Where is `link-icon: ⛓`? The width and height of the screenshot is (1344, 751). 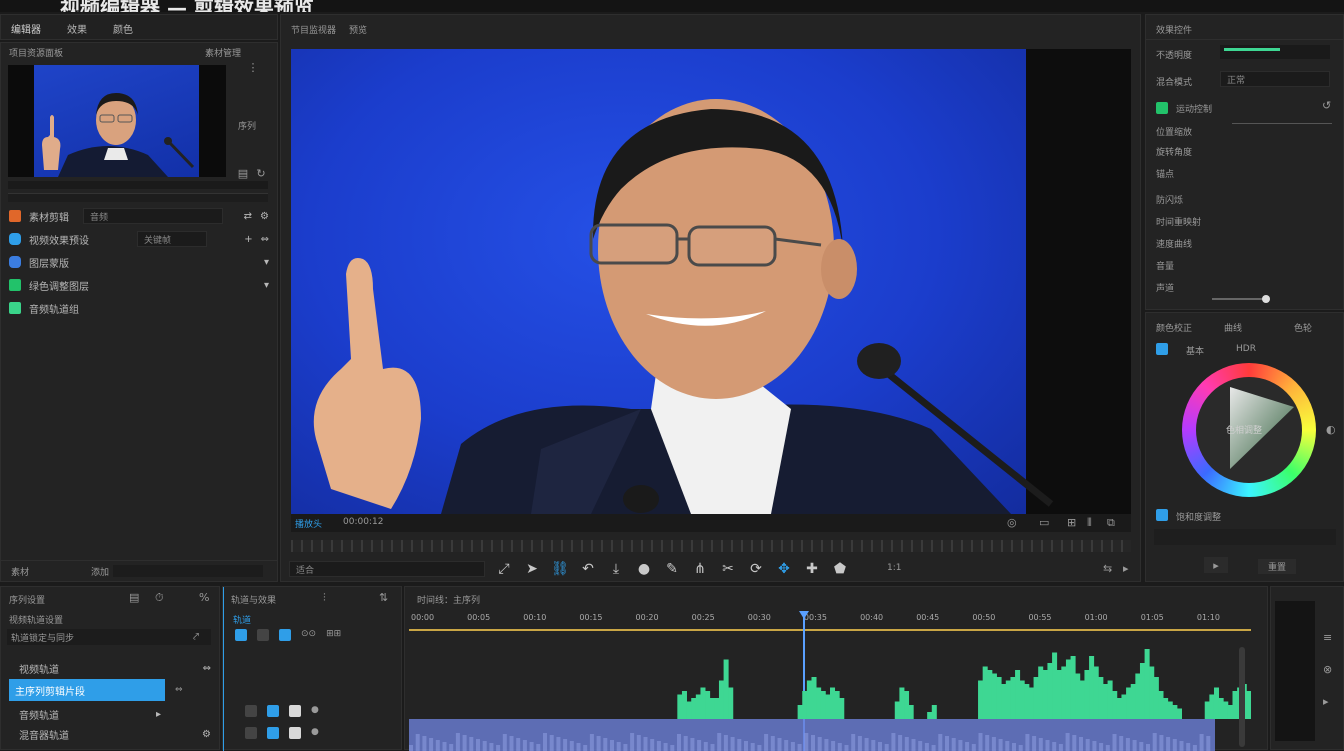
link-icon: ⛓ is located at coordinates (560, 569).